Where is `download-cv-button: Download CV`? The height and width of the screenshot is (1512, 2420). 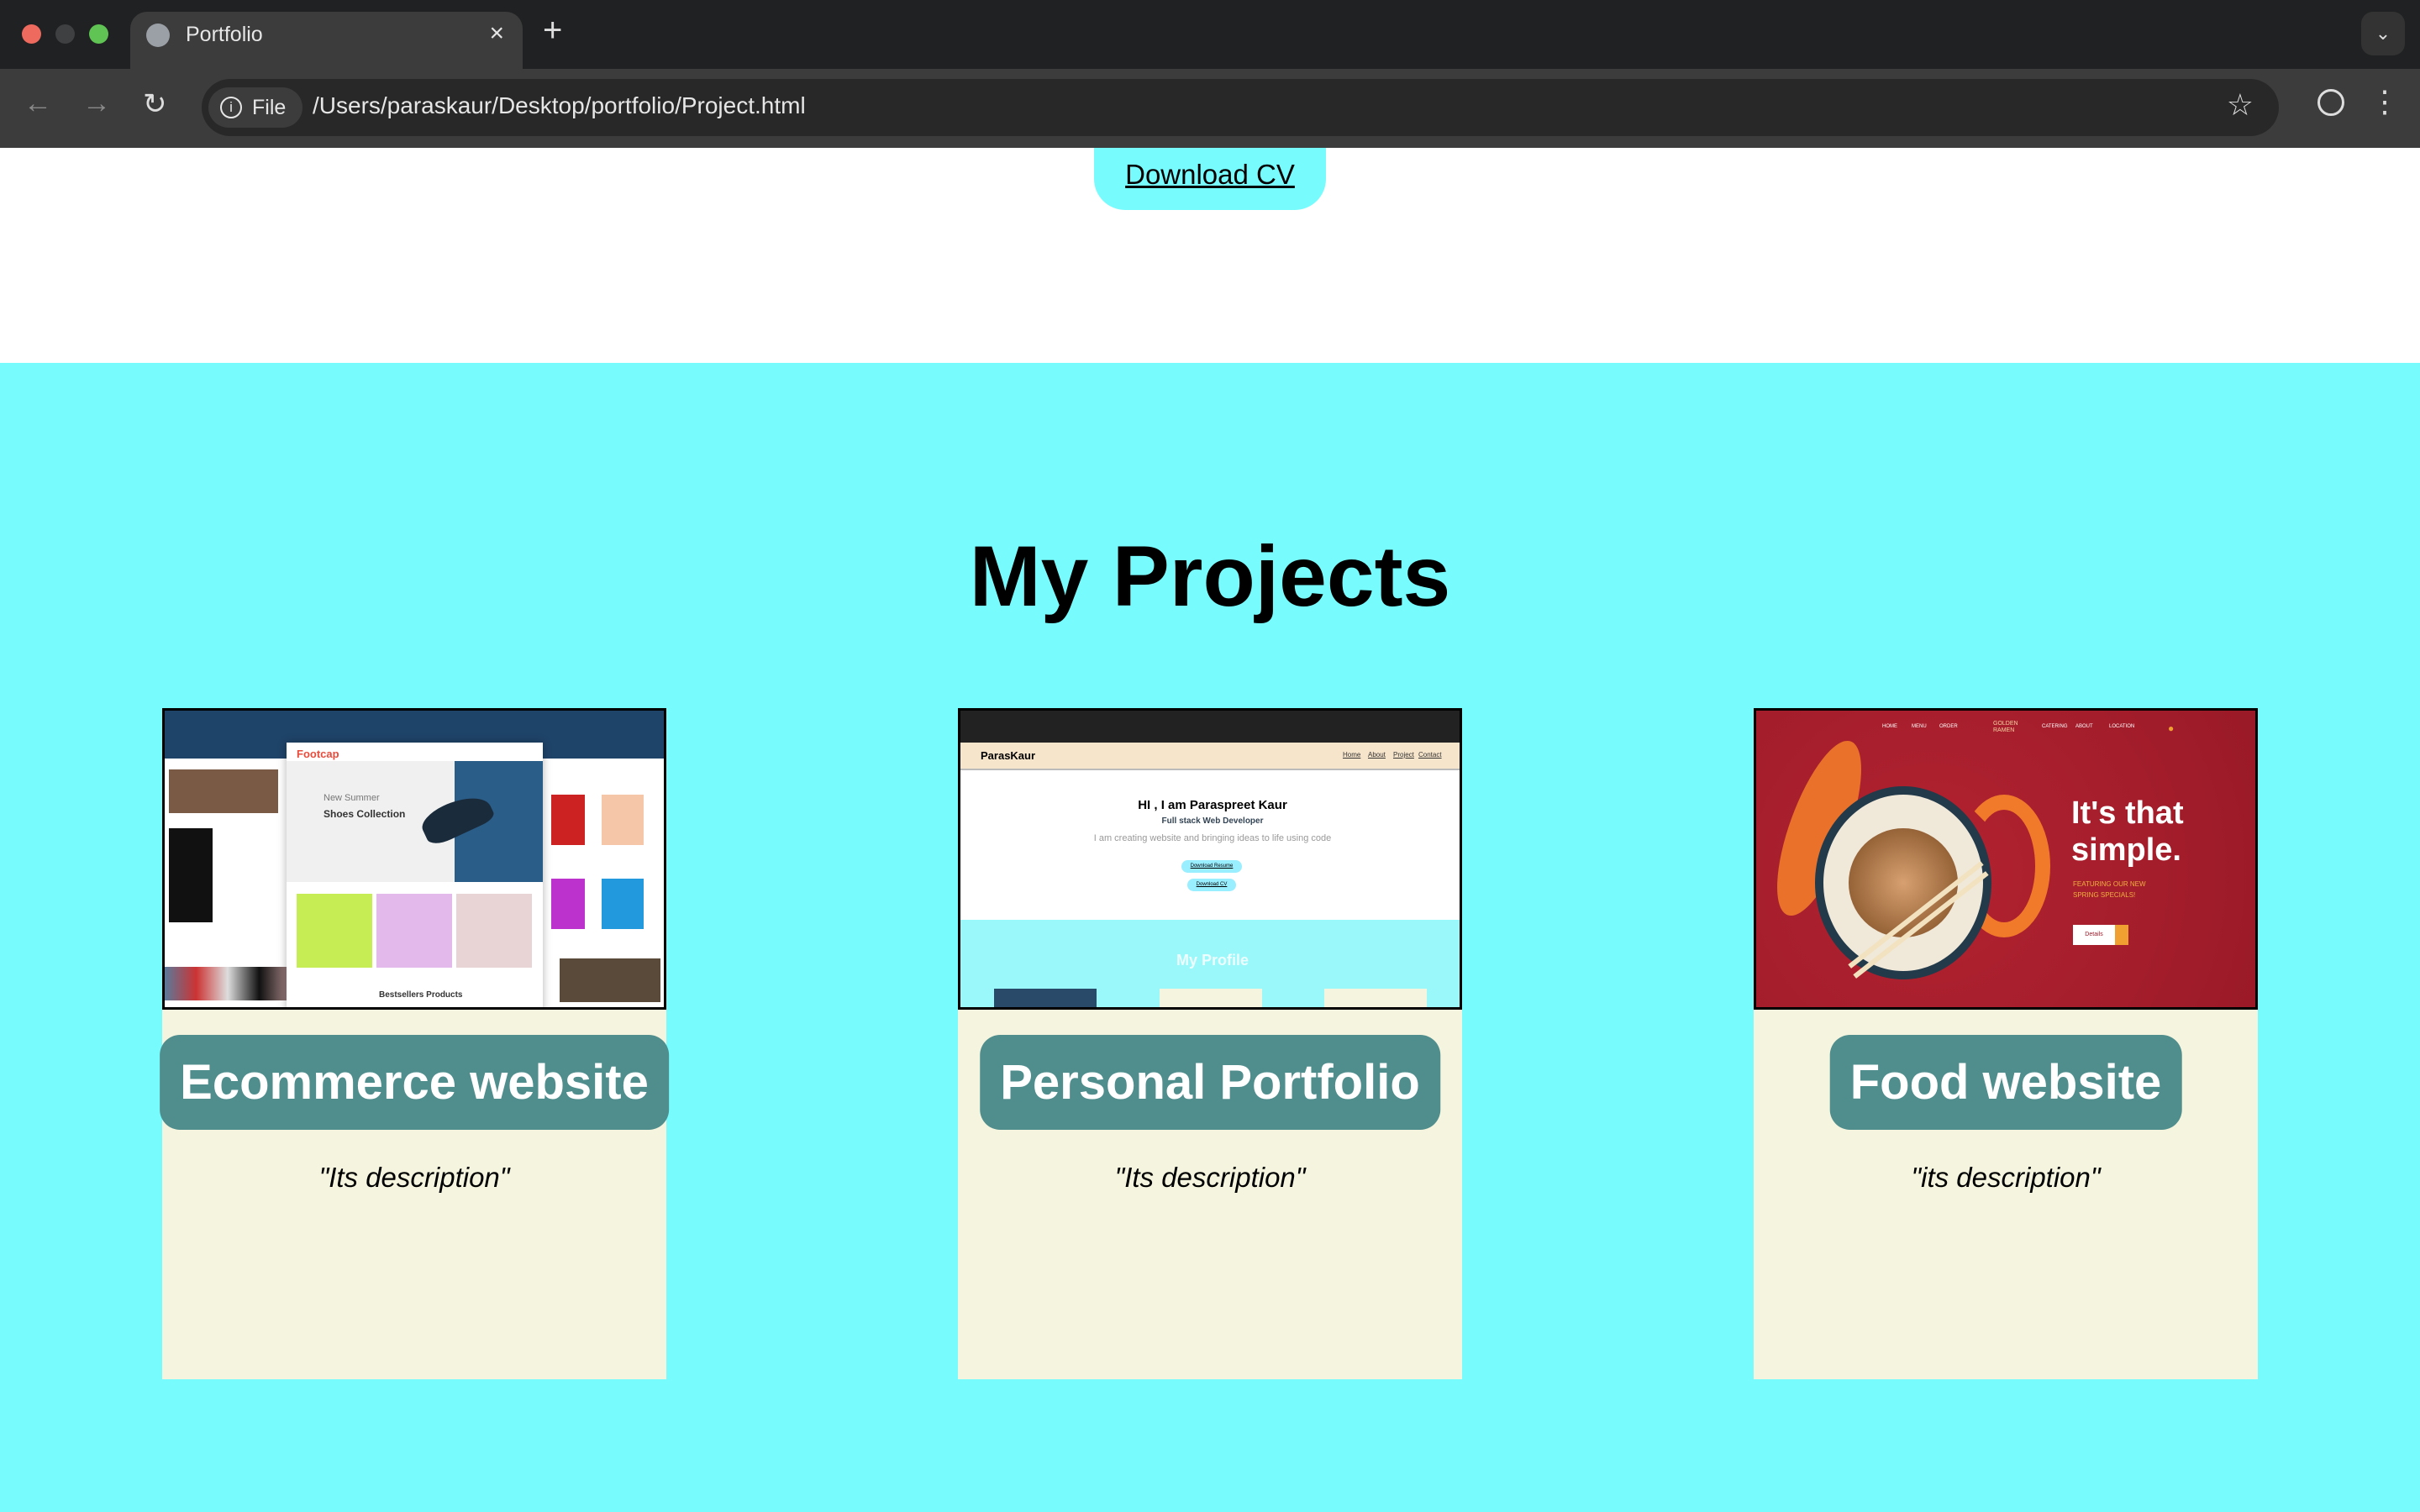
download-cv-button: Download CV is located at coordinates (1210, 179).